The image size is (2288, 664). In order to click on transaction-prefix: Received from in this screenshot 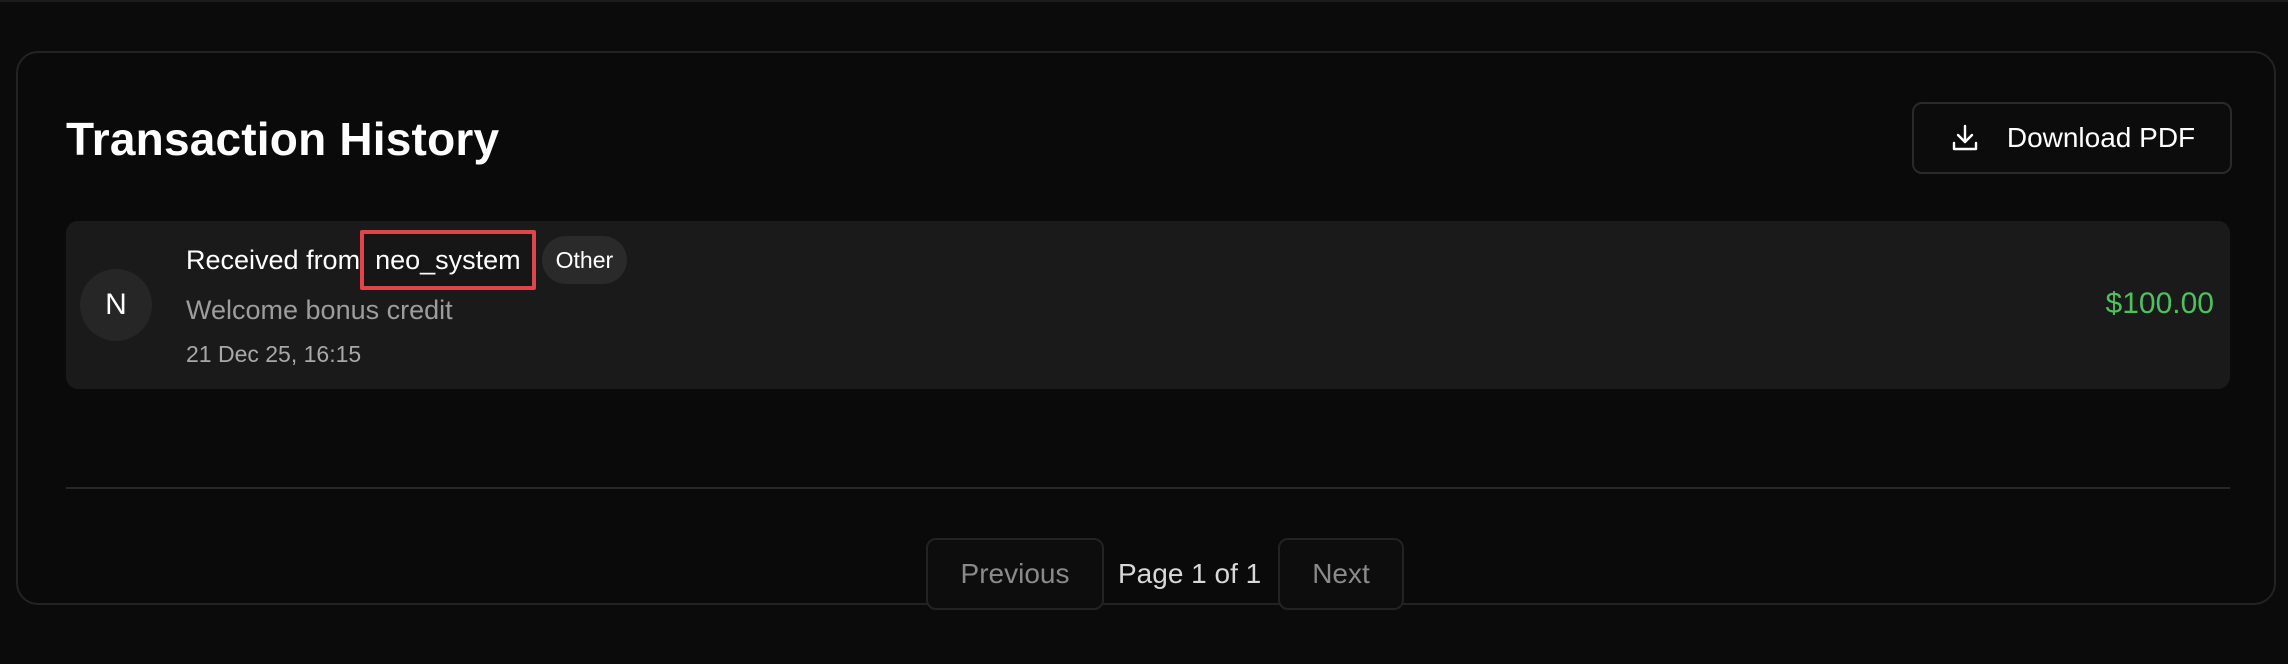, I will do `click(273, 259)`.